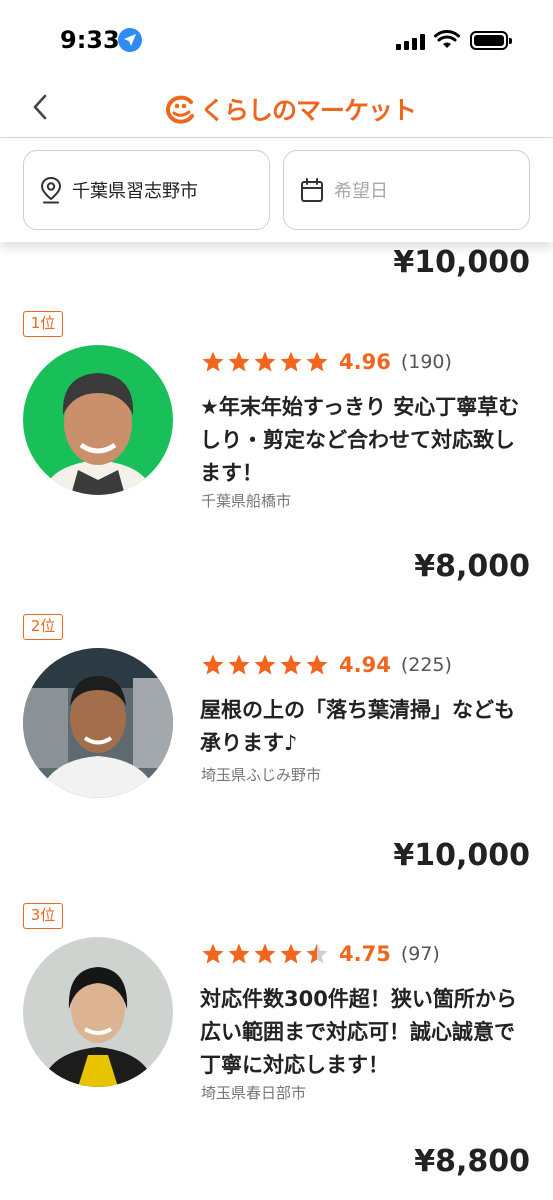  Describe the element at coordinates (358, 1032) in the screenshot. I see `listing-title: 対応件数300件超！狭い箇所から広い範囲まで対応可！誠心誠意で丁寧に対応します！` at that location.